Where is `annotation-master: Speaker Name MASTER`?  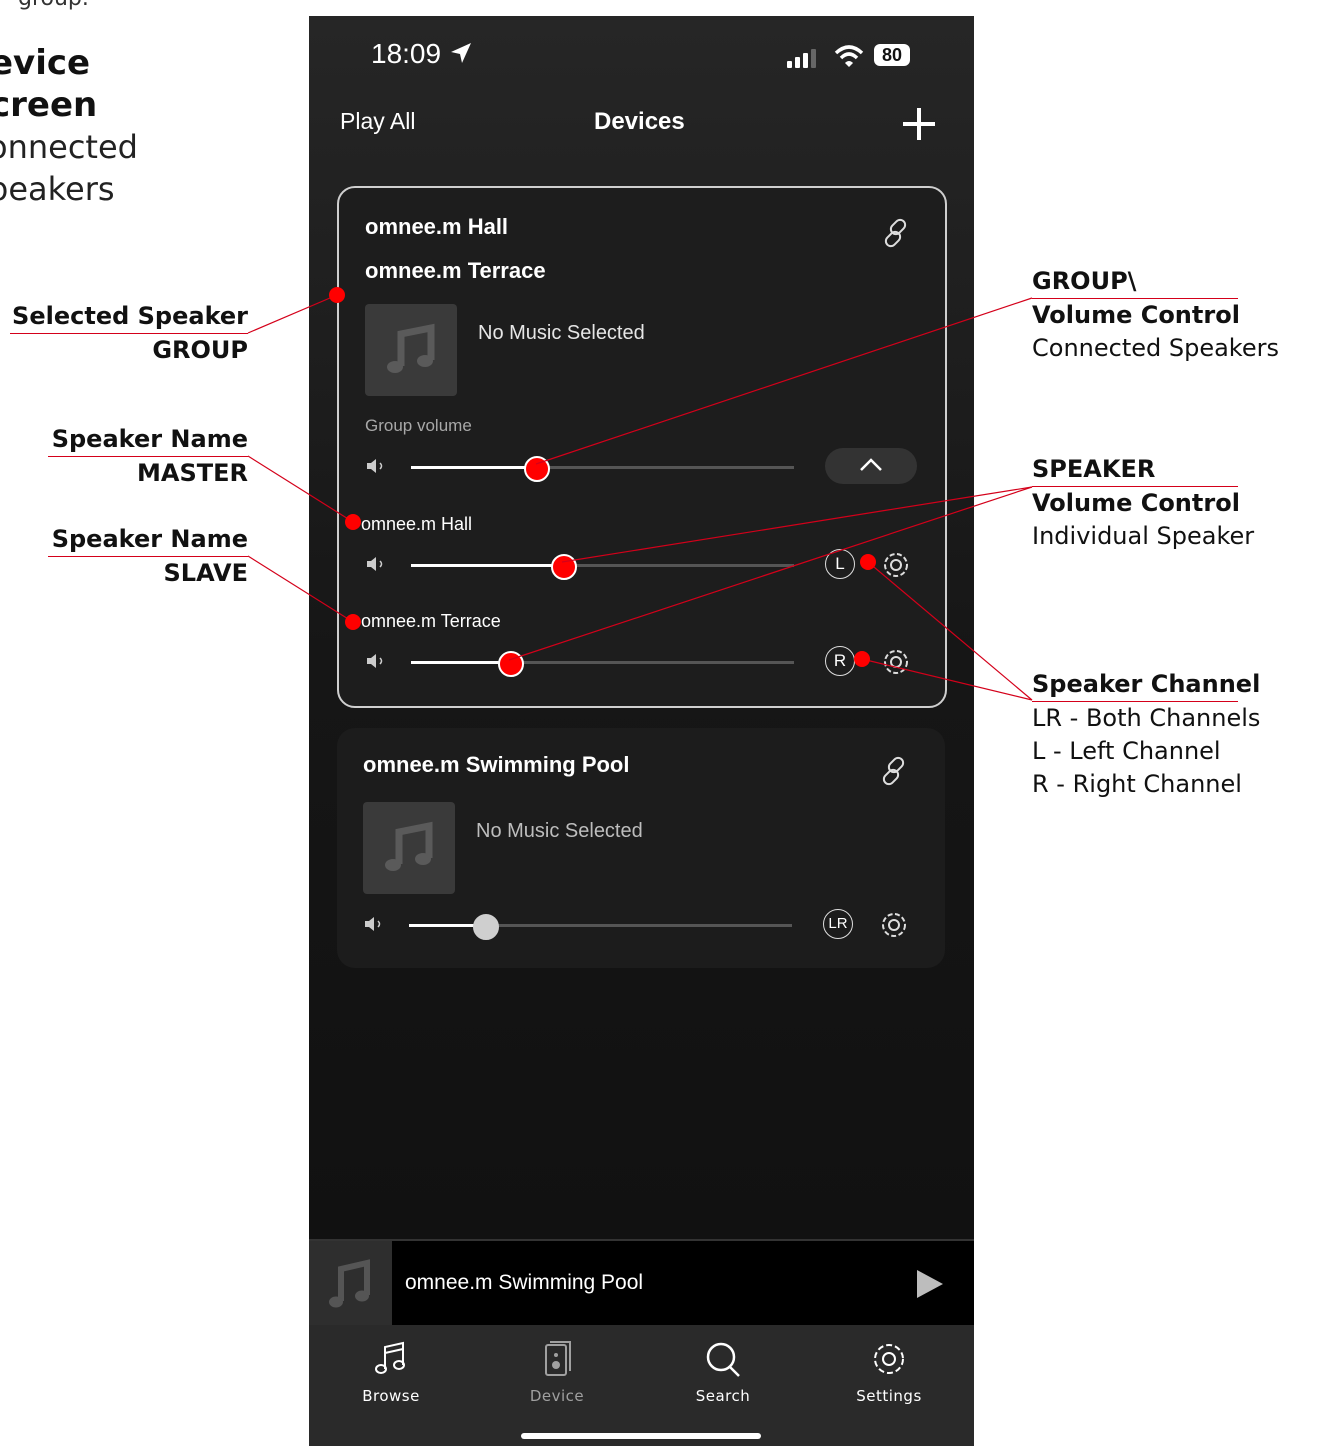
annotation-master: Speaker Name MASTER is located at coordinates (148, 456).